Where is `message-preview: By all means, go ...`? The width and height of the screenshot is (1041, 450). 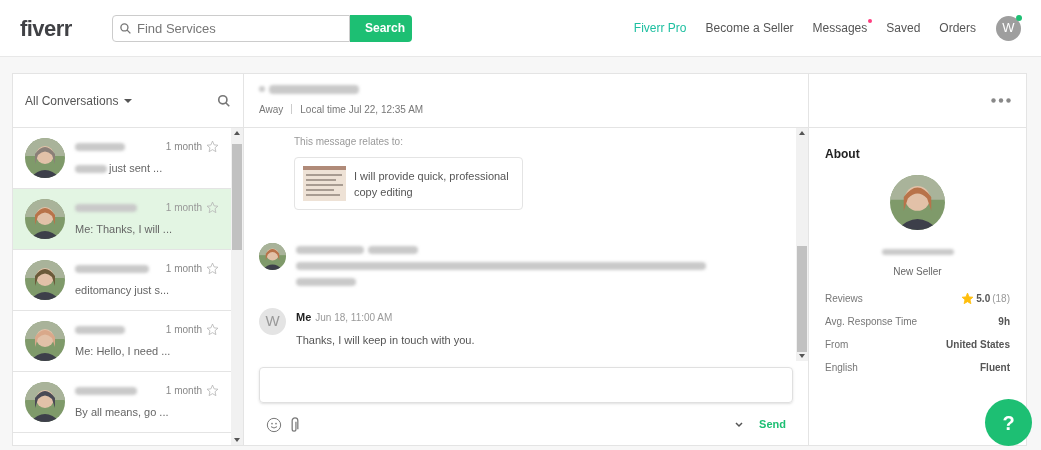 message-preview: By all means, go ... is located at coordinates (122, 413).